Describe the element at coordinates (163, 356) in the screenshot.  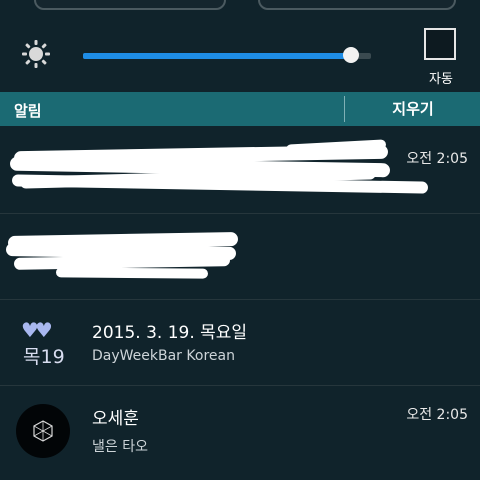
I see `notification-subtitle: DayWeekBar Korean` at that location.